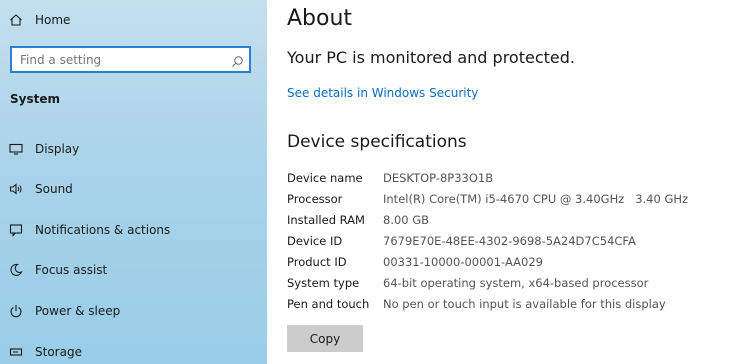  Describe the element at coordinates (133, 311) in the screenshot. I see `sidebar-item-power-sleep: Power & sleep` at that location.